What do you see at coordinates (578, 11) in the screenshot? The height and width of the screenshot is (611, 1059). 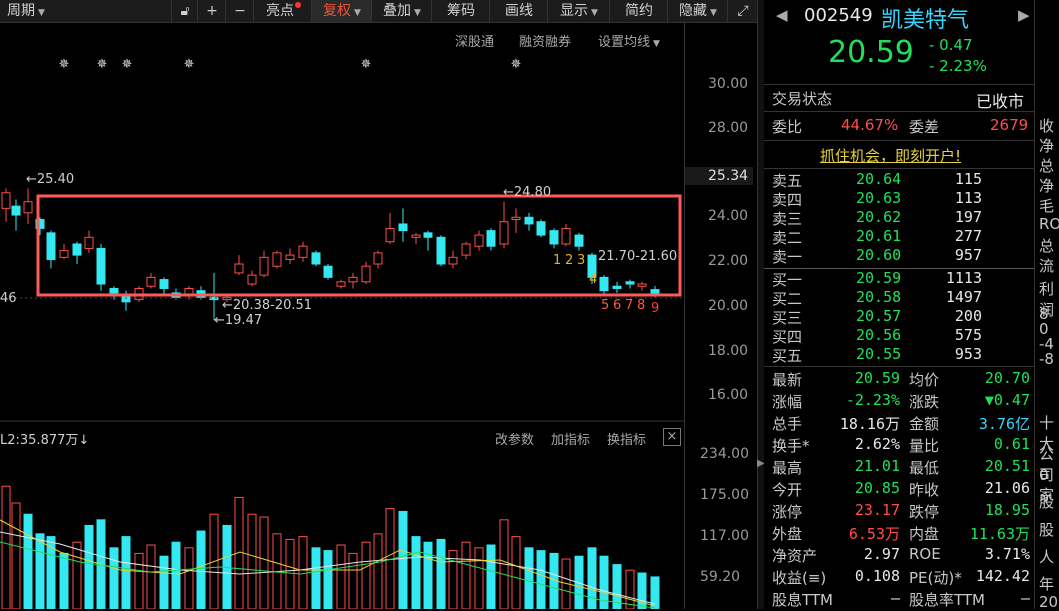 I see `display-button: 显示 ▼` at bounding box center [578, 11].